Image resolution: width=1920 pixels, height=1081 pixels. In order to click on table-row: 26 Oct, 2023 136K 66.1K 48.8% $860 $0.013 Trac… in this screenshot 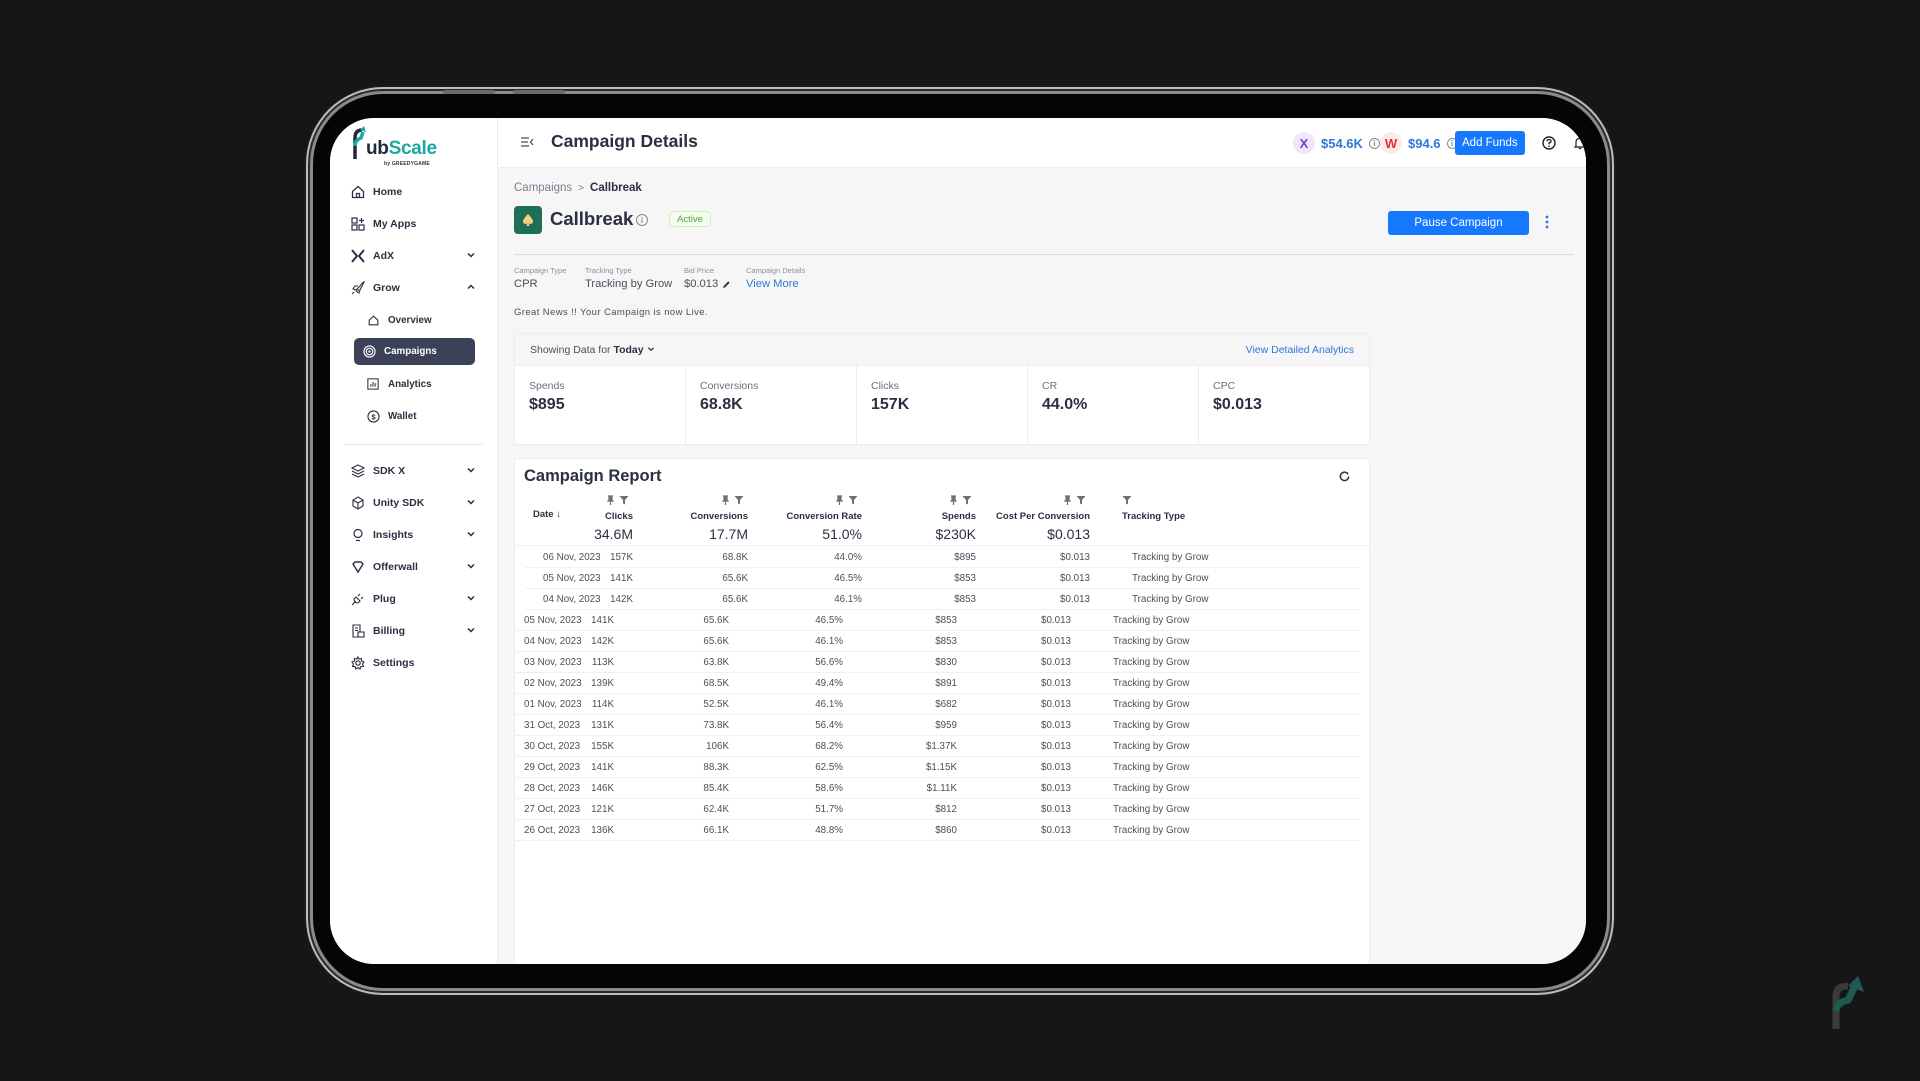, I will do `click(937, 830)`.